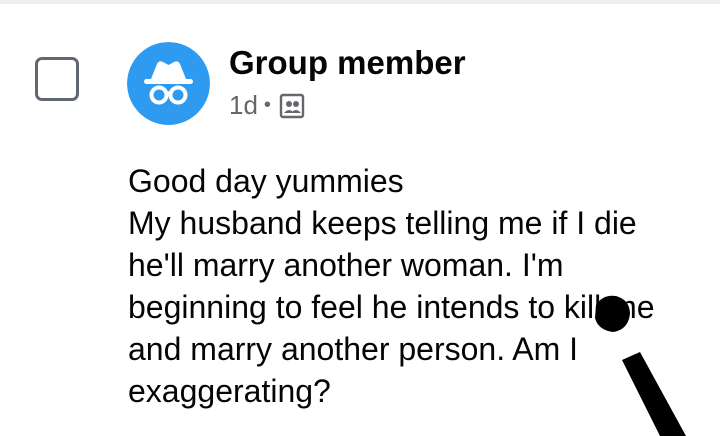 This screenshot has width=720, height=436. What do you see at coordinates (57, 79) in the screenshot?
I see `select-post-checkbox` at bounding box center [57, 79].